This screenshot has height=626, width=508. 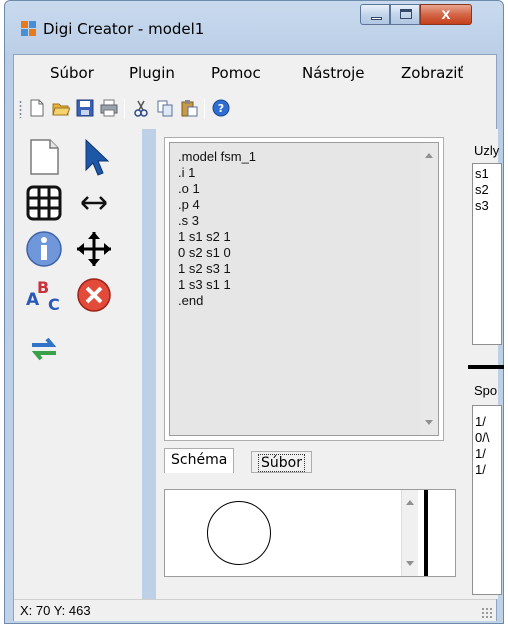 What do you see at coordinates (85, 108) in the screenshot?
I see `save-icon` at bounding box center [85, 108].